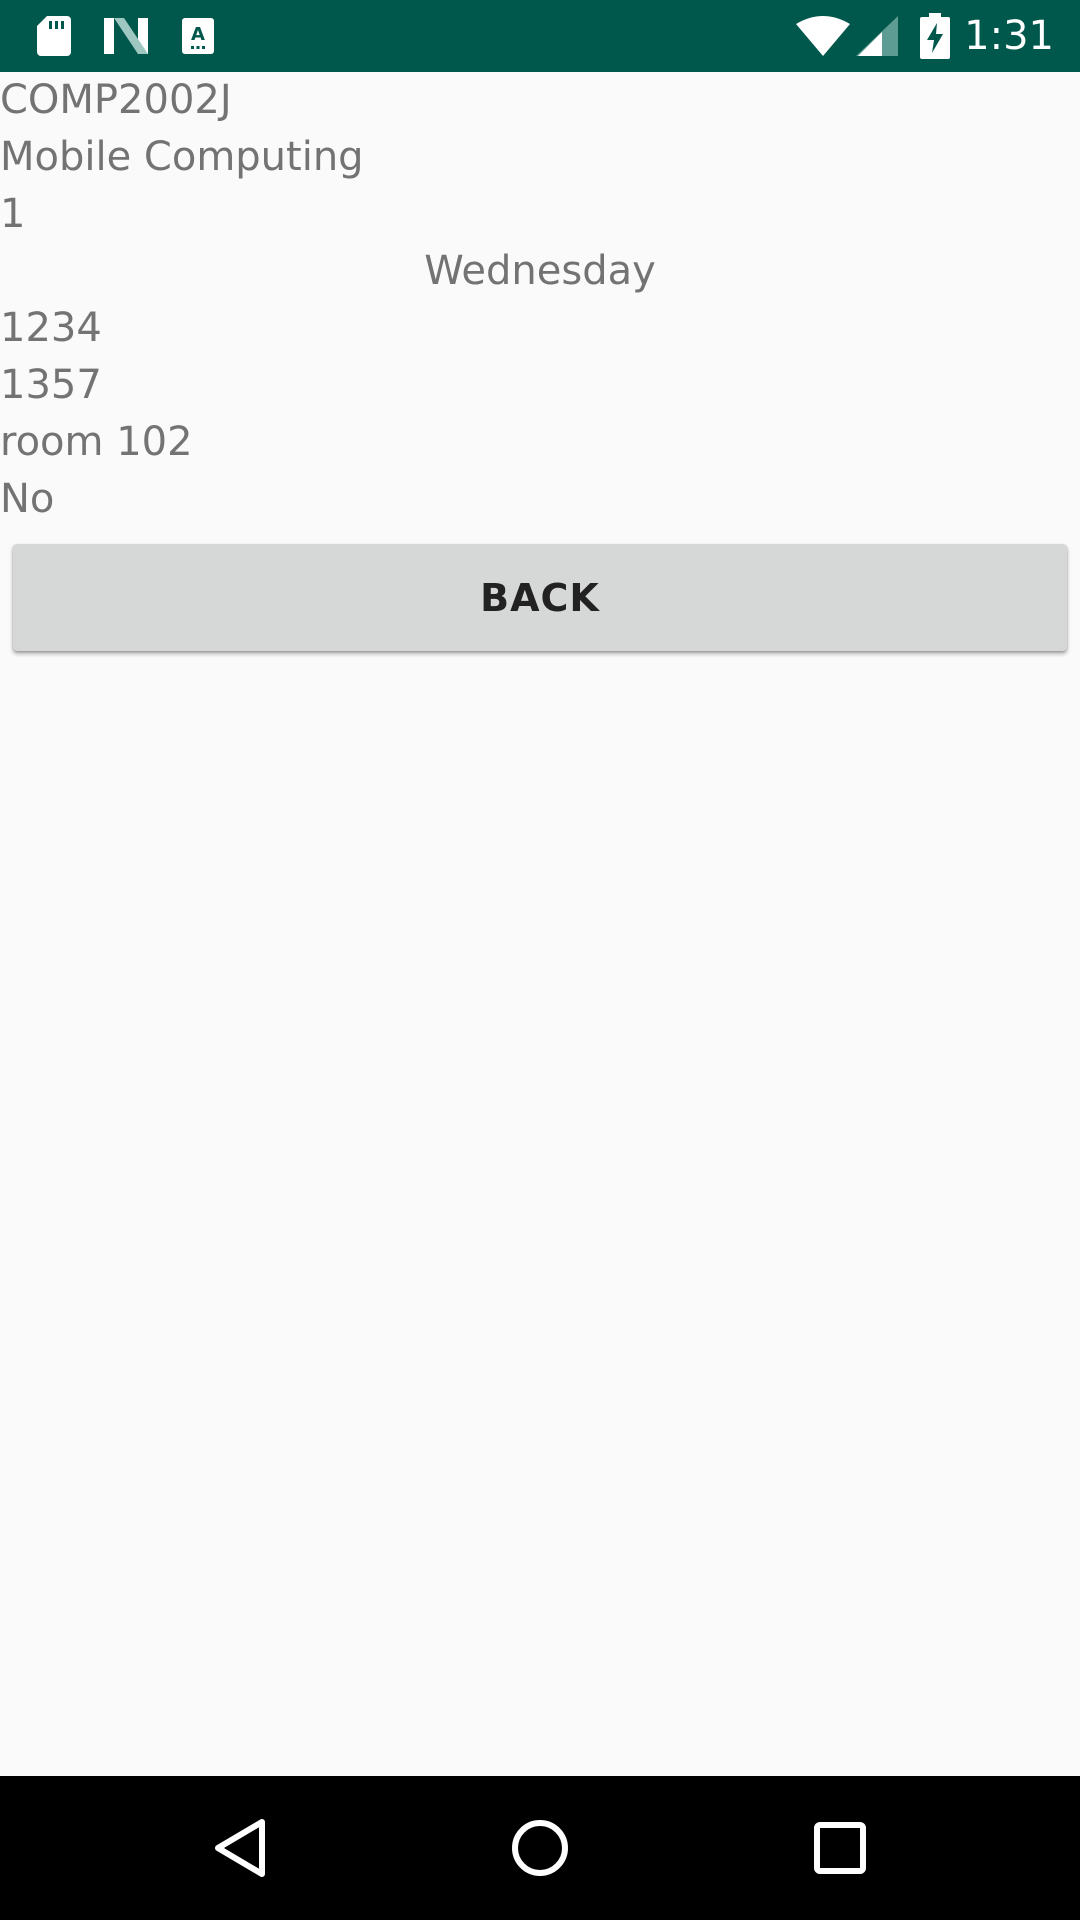 The width and height of the screenshot is (1080, 1920). I want to click on status-bar: A 1:31, so click(540, 36).